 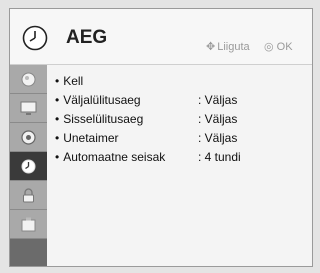 I want to click on category-sidebar, so click(x=28, y=165).